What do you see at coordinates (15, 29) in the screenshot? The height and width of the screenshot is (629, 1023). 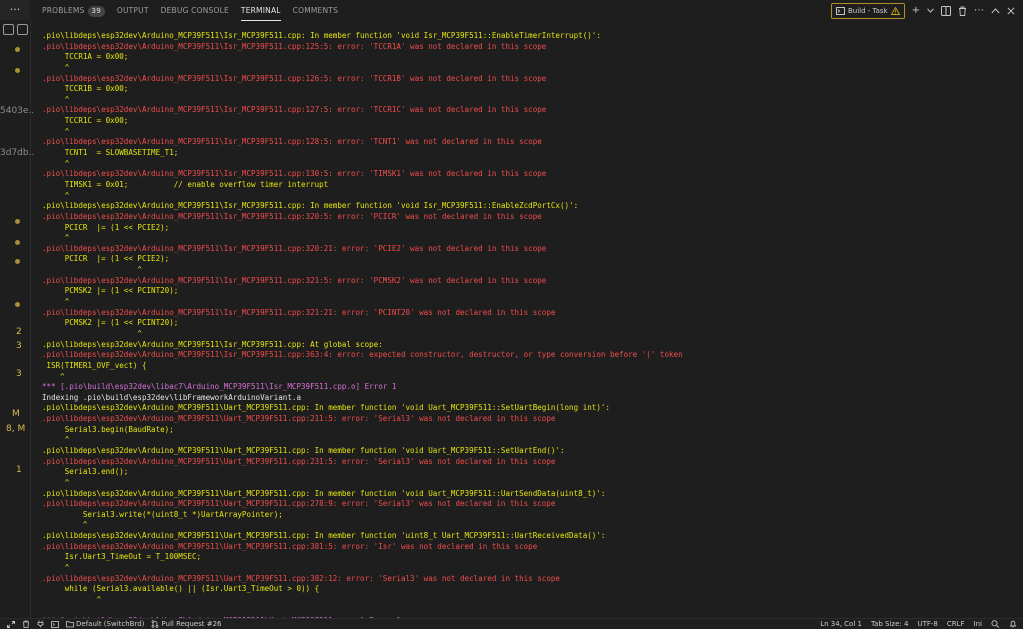 I see `gutter-toolbar` at bounding box center [15, 29].